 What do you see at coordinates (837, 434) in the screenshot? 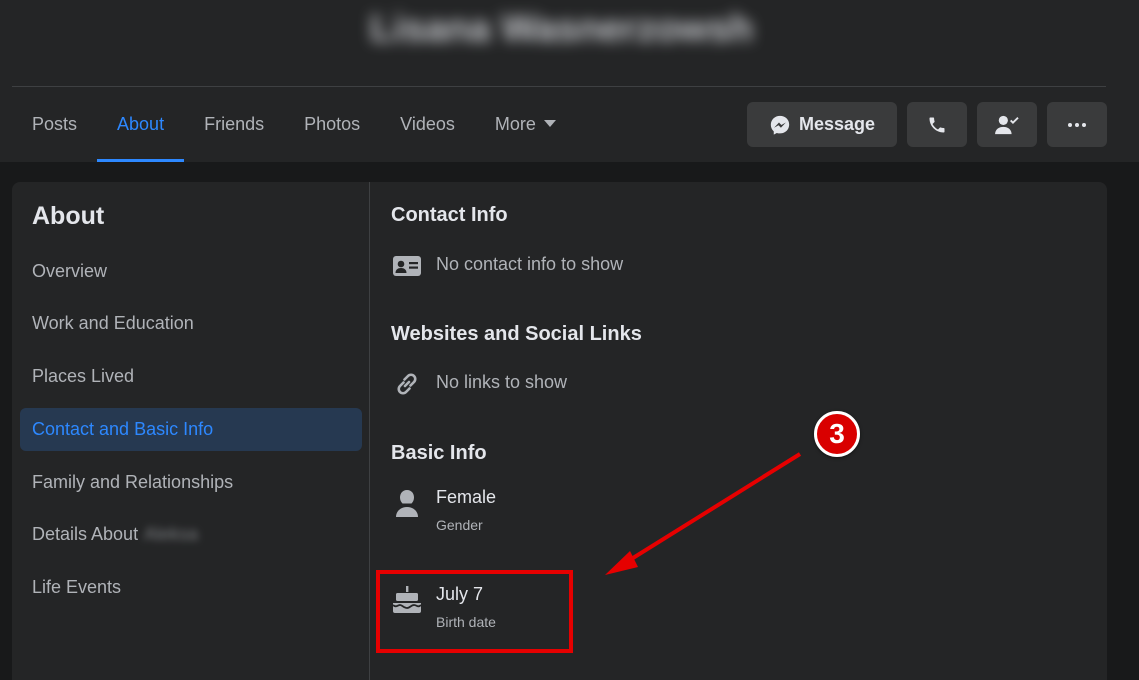
I see `step-number-badge: 3` at bounding box center [837, 434].